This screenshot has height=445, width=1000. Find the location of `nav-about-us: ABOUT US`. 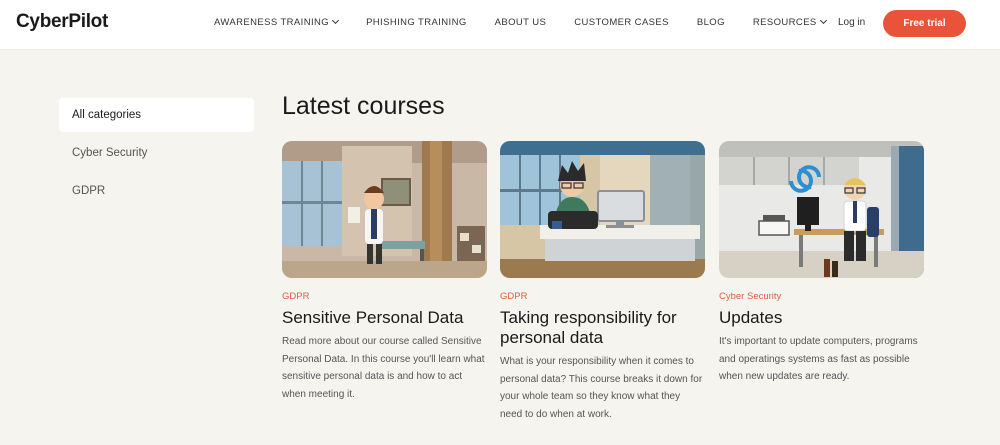

nav-about-us: ABOUT US is located at coordinates (521, 22).